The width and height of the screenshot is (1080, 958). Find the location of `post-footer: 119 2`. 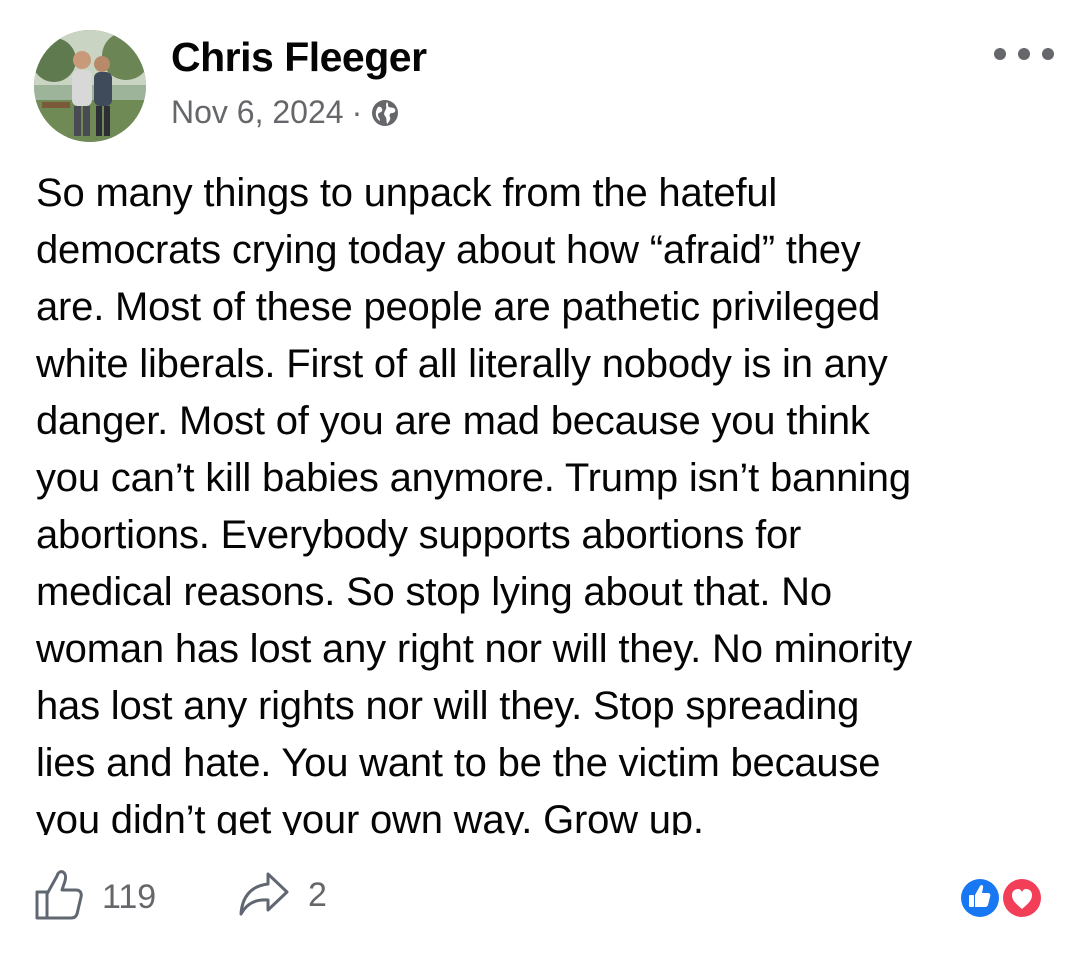

post-footer: 119 2 is located at coordinates (541, 898).